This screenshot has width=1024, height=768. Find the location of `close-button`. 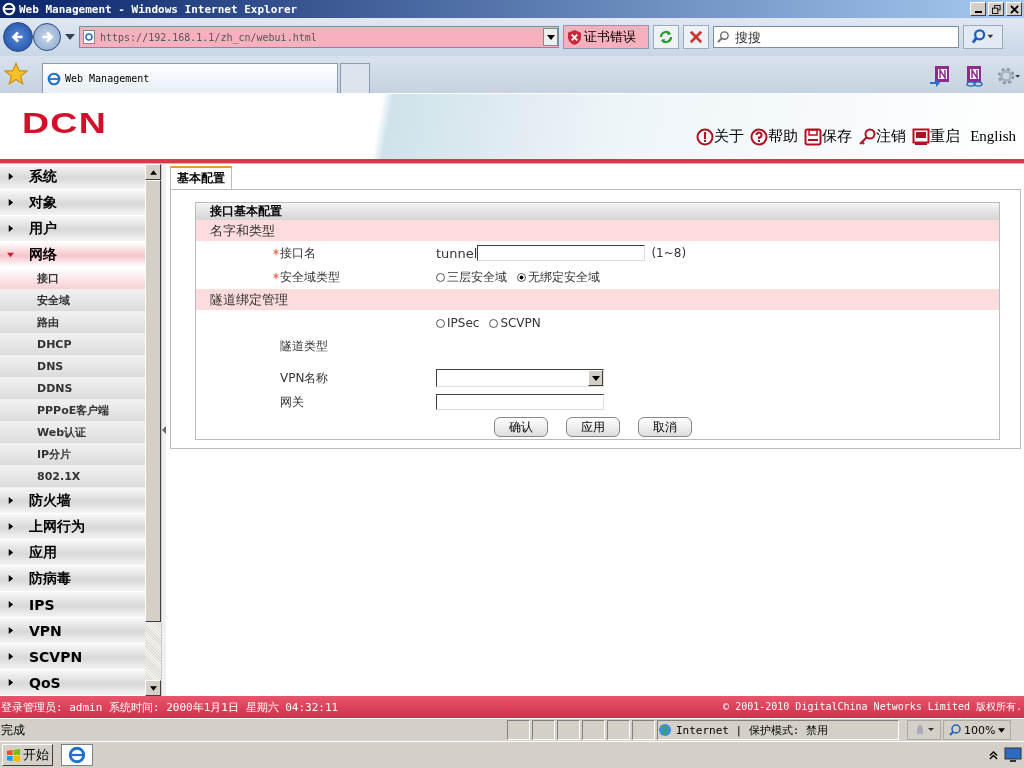

close-button is located at coordinates (1014, 9).